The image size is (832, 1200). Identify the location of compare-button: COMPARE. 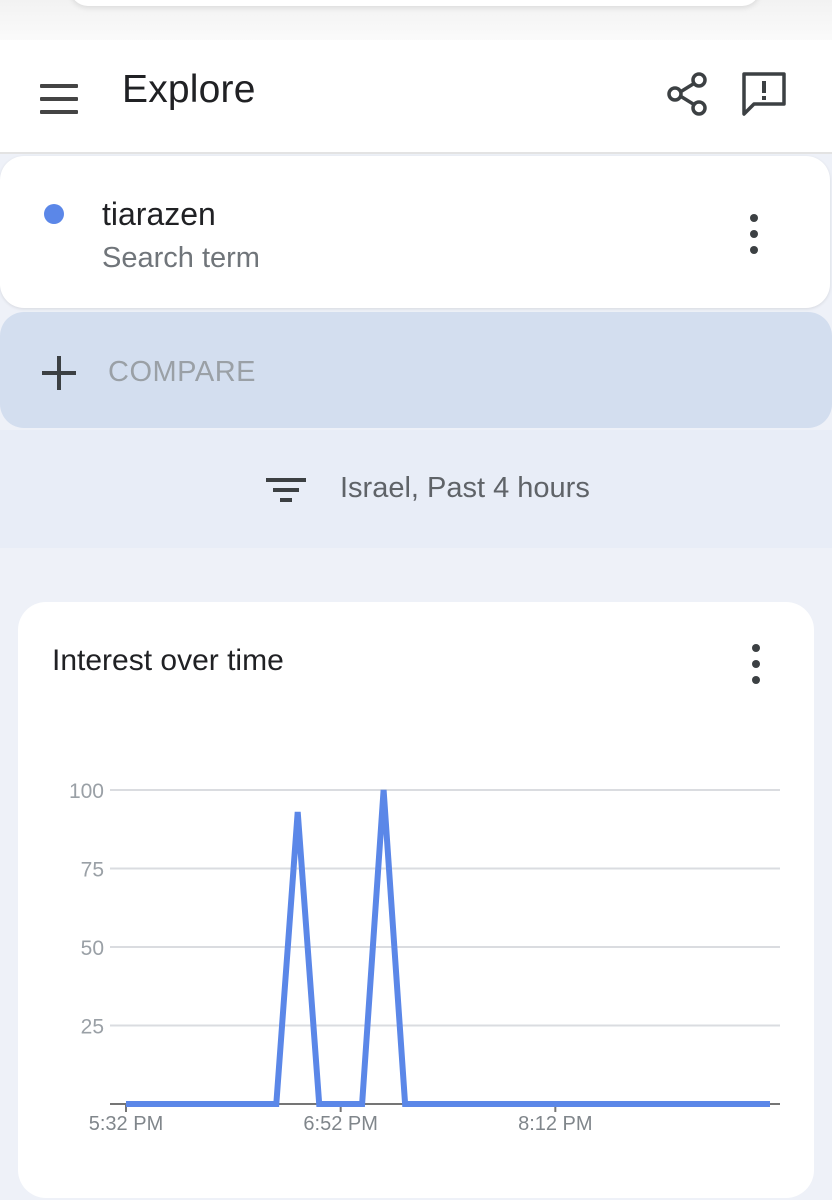
(416, 370).